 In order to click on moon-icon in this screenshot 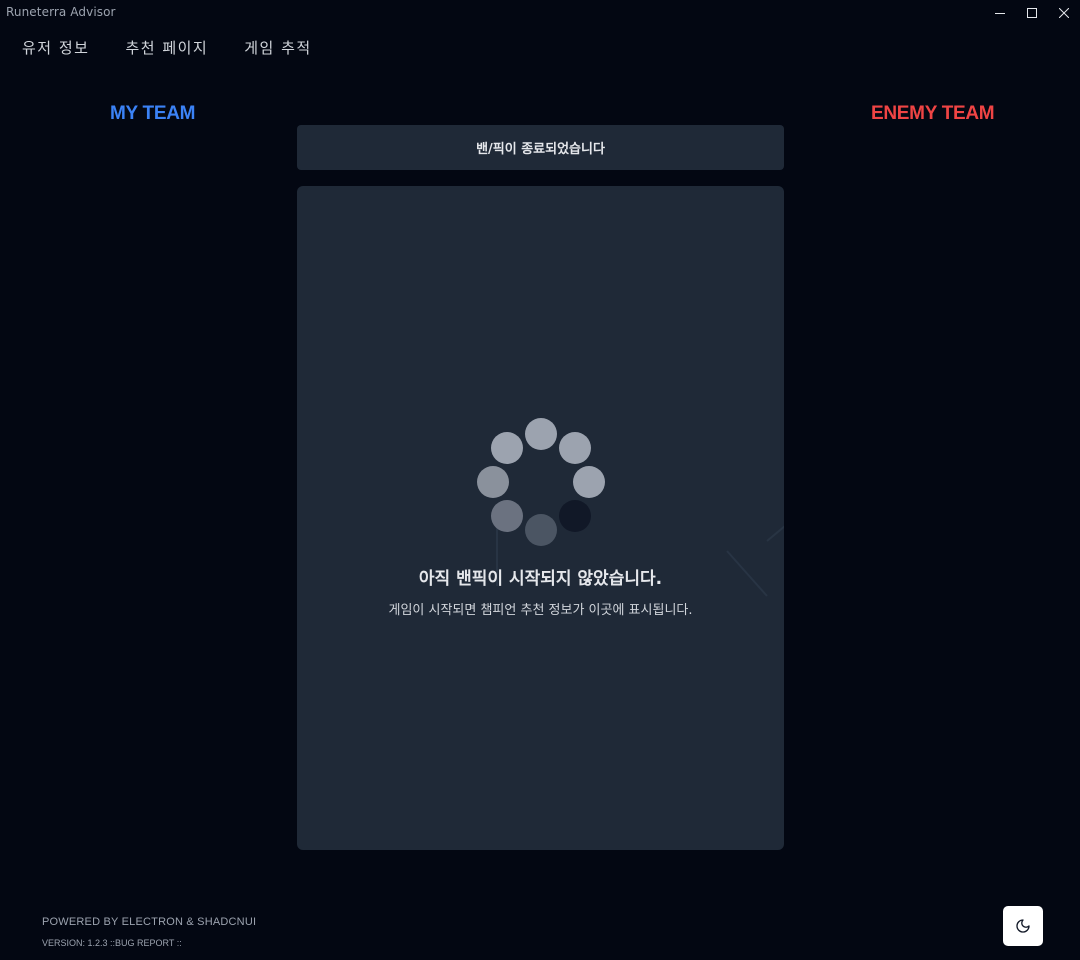, I will do `click(1023, 926)`.